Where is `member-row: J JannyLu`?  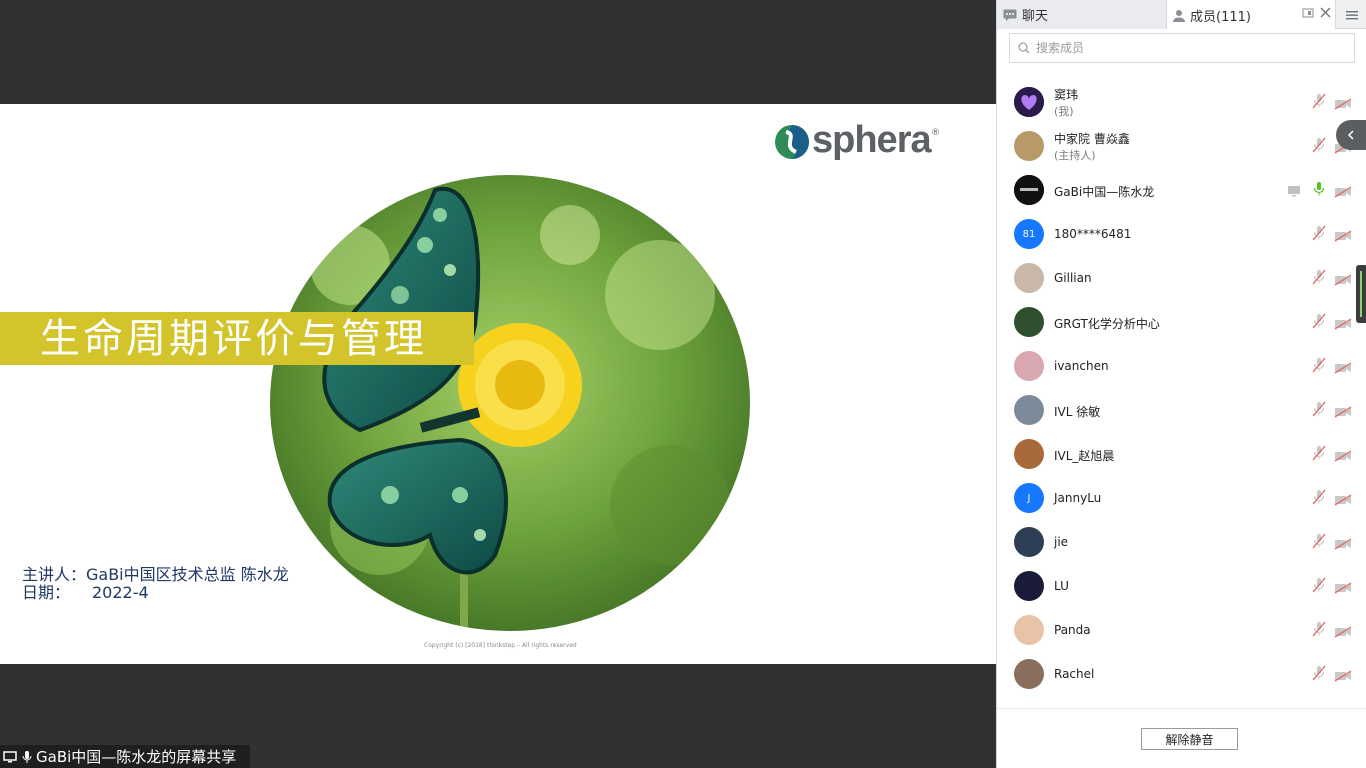 member-row: J JannyLu is located at coordinates (1181, 498).